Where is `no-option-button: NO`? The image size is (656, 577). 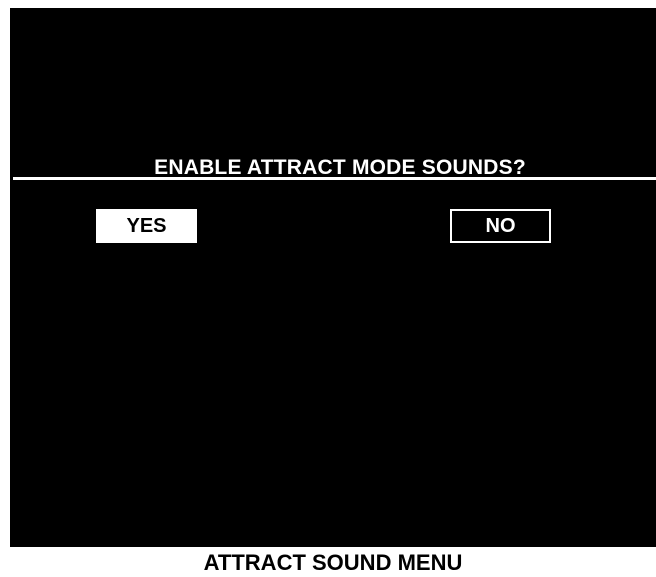 no-option-button: NO is located at coordinates (500, 226).